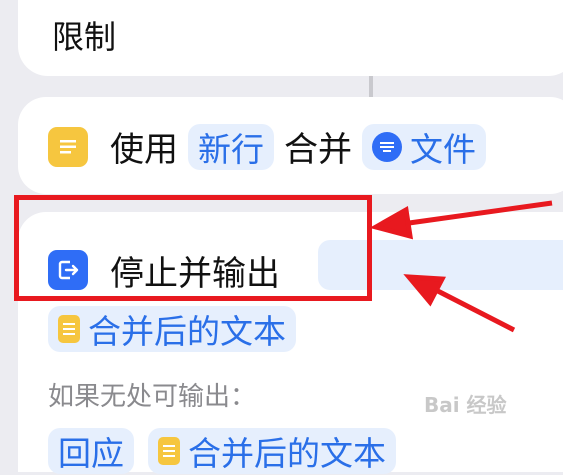  I want to click on arrow-upper, so click(461, 220).